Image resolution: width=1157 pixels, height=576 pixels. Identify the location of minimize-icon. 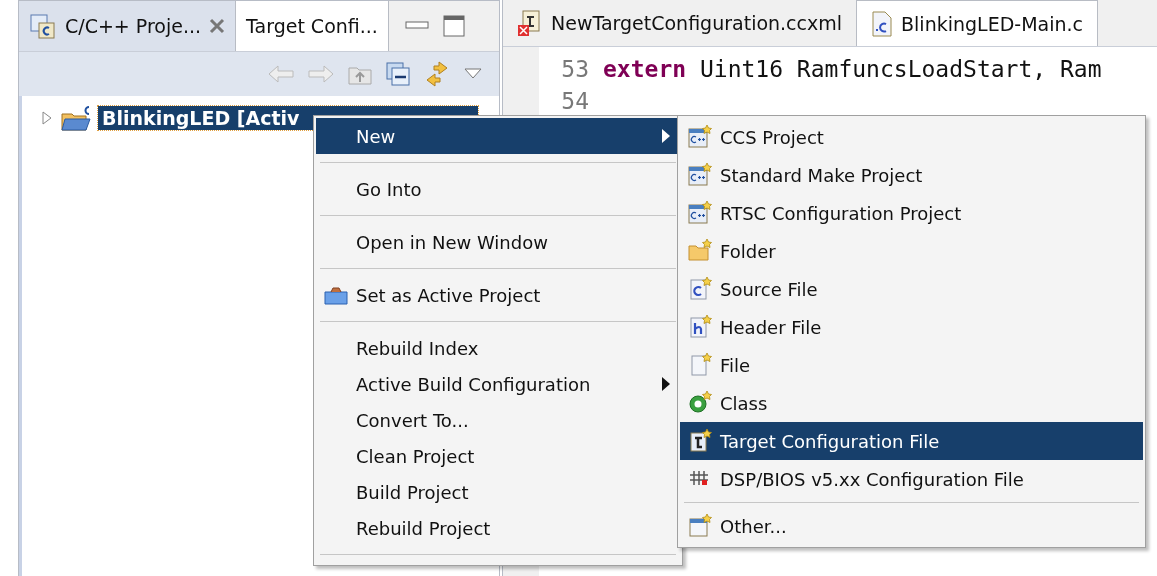
(416, 26).